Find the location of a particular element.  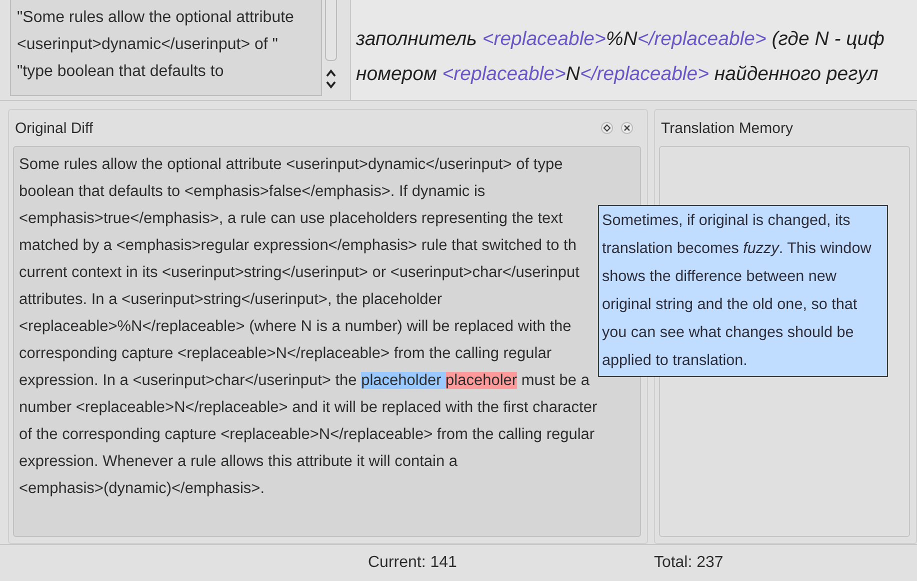

list-text: "Some rules allow the optional attribute is located at coordinates (155, 18).